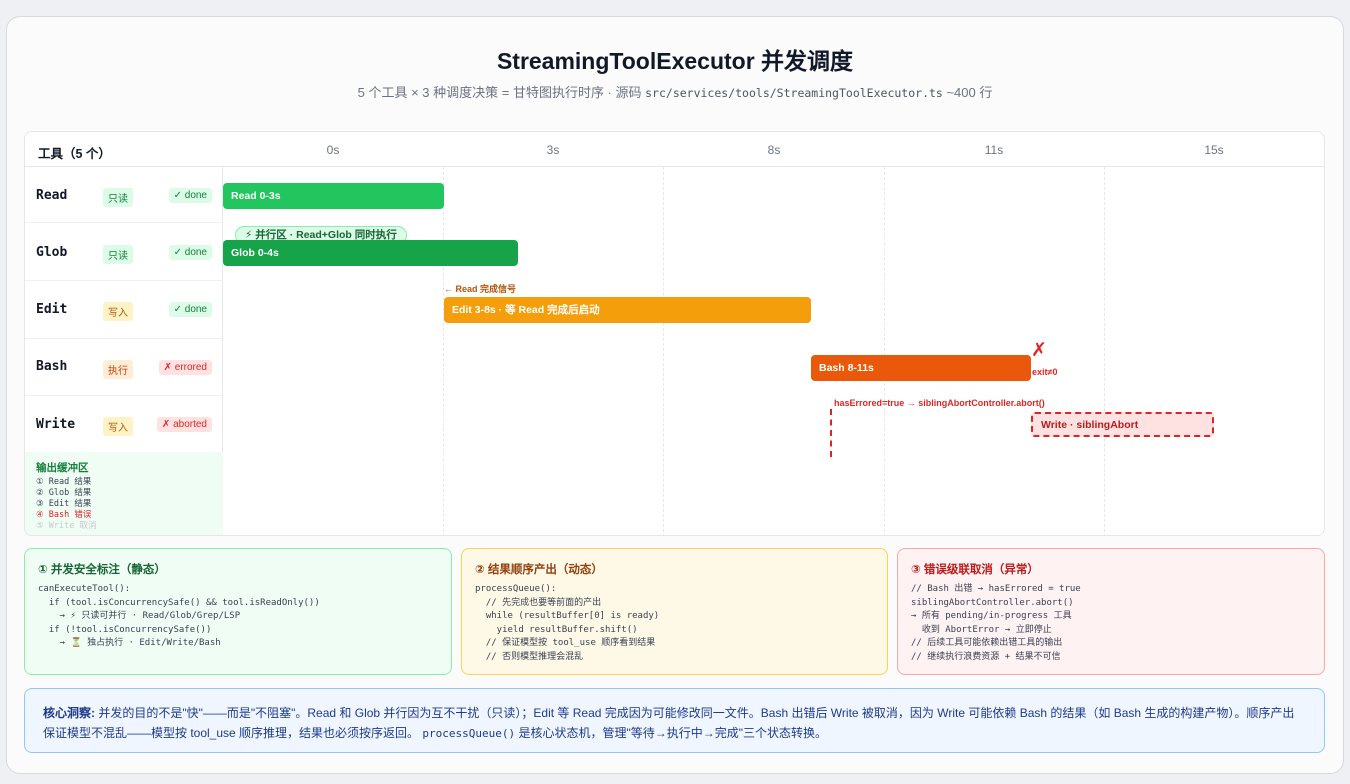 Image resolution: width=1350 pixels, height=784 pixels. Describe the element at coordinates (52, 309) in the screenshot. I see `tool-name: Edit` at that location.